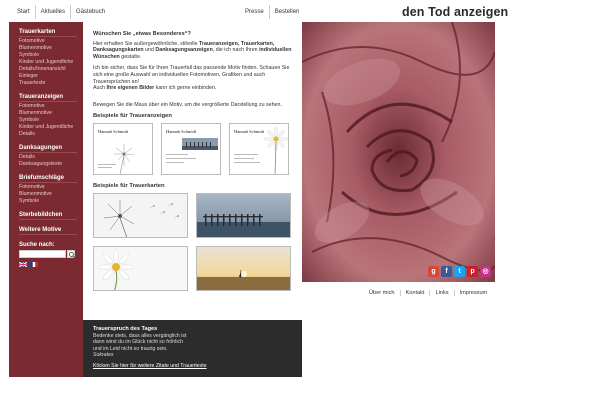 This screenshot has width=600, height=400. What do you see at coordinates (433, 271) in the screenshot?
I see `google-plus-icon: g` at bounding box center [433, 271].